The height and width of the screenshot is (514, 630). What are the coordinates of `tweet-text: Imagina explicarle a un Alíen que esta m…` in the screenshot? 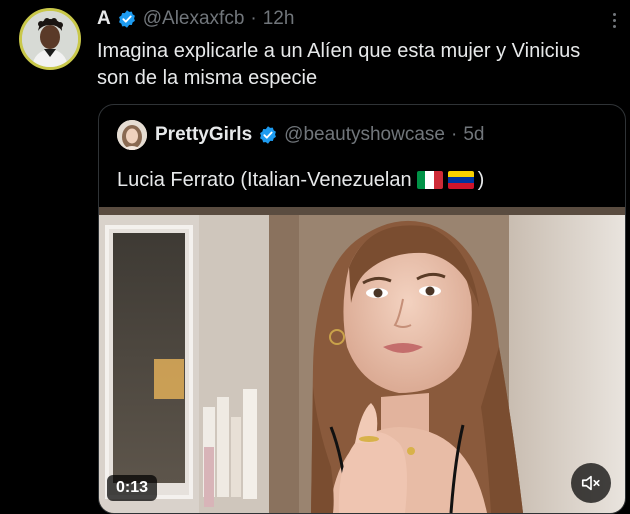 It's located at (339, 64).